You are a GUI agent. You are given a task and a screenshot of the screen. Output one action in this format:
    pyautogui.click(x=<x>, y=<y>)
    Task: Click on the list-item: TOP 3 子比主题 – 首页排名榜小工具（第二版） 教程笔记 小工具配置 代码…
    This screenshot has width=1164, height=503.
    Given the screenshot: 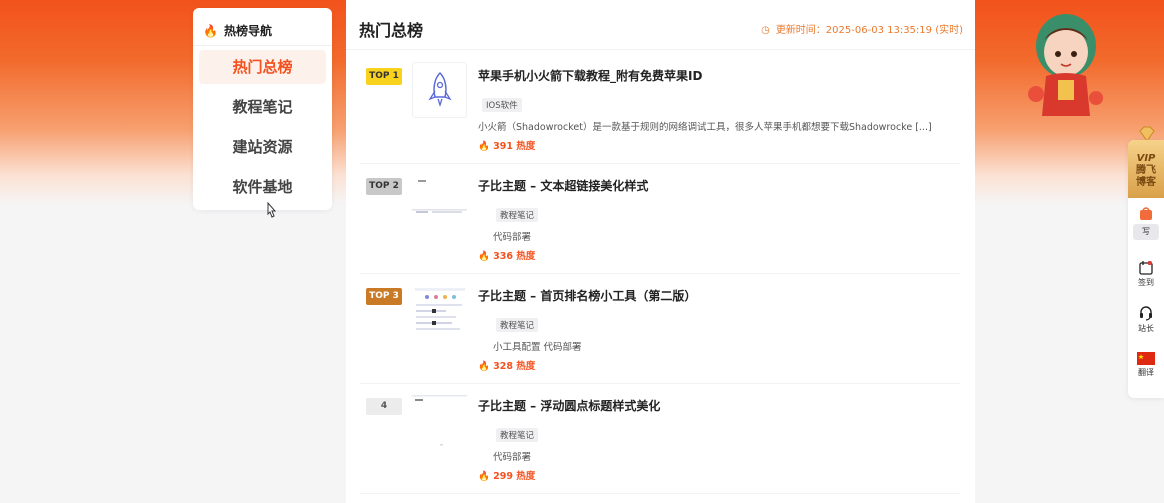 What is the action you would take?
    pyautogui.click(x=660, y=333)
    